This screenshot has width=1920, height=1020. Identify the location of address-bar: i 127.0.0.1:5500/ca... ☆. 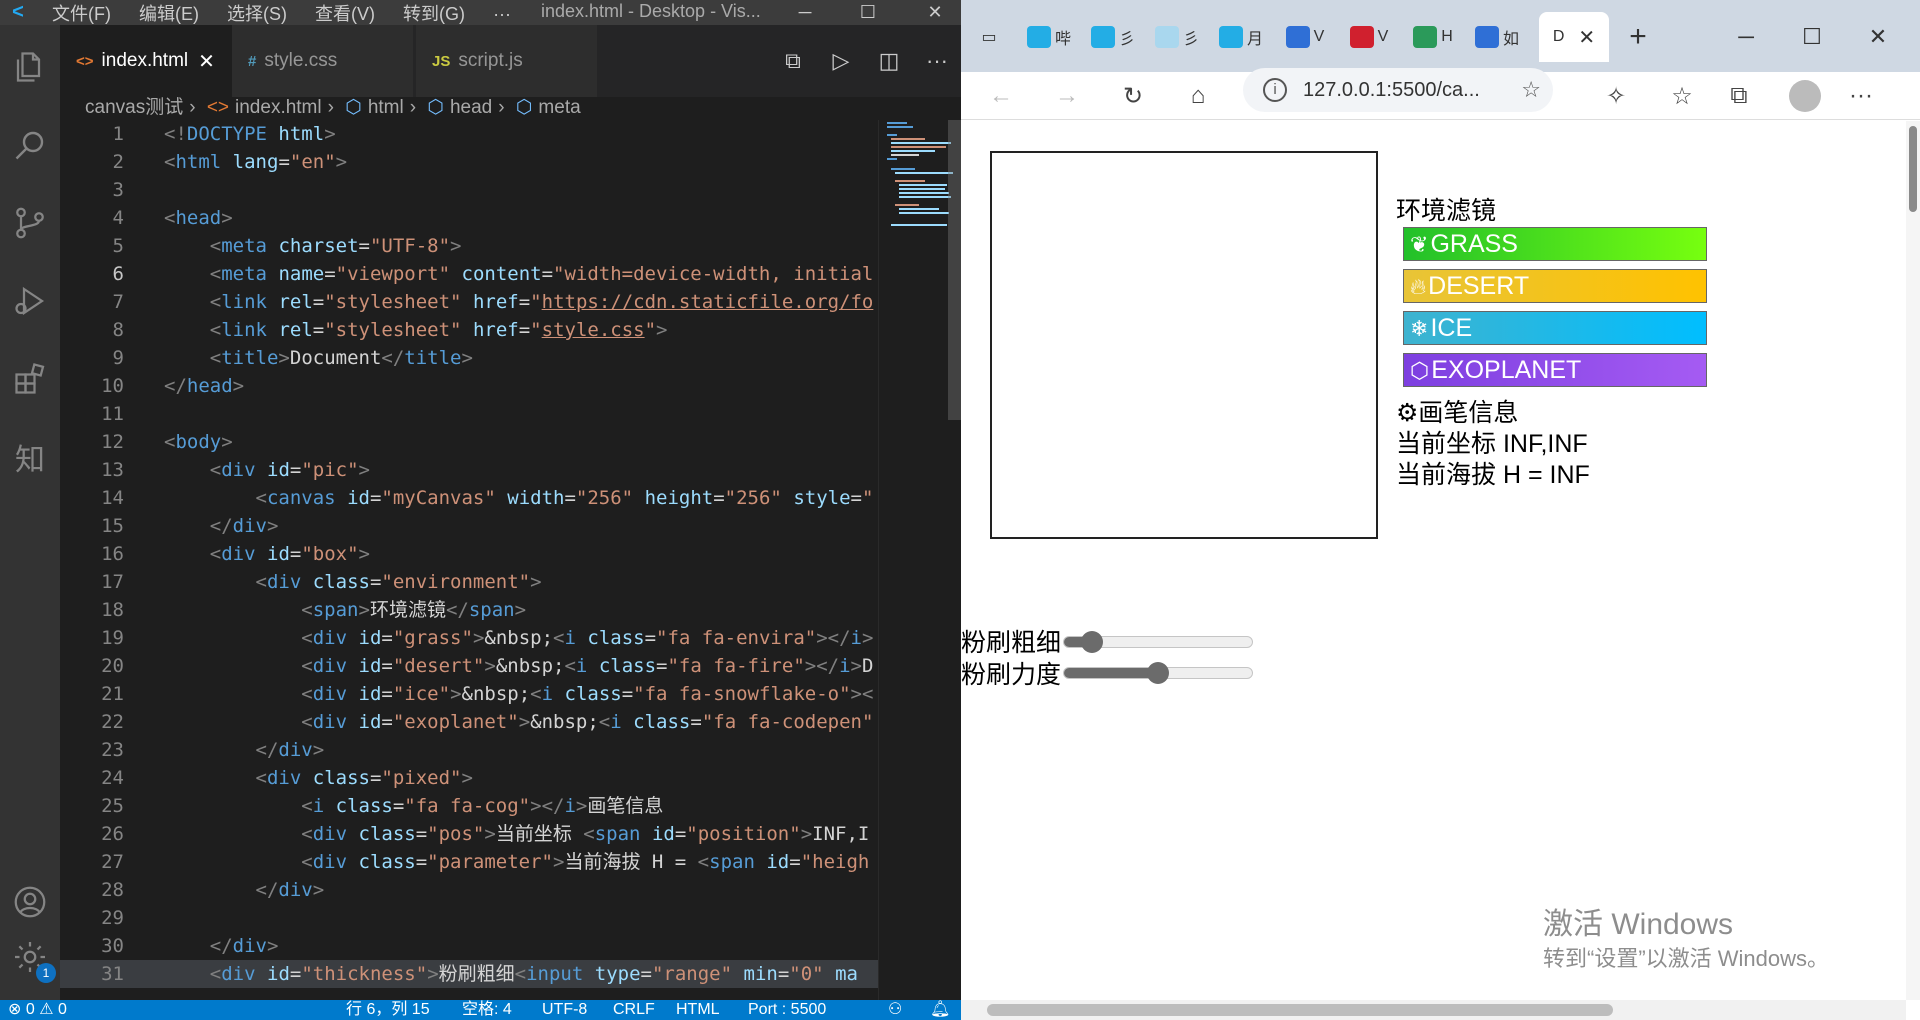
(1398, 90).